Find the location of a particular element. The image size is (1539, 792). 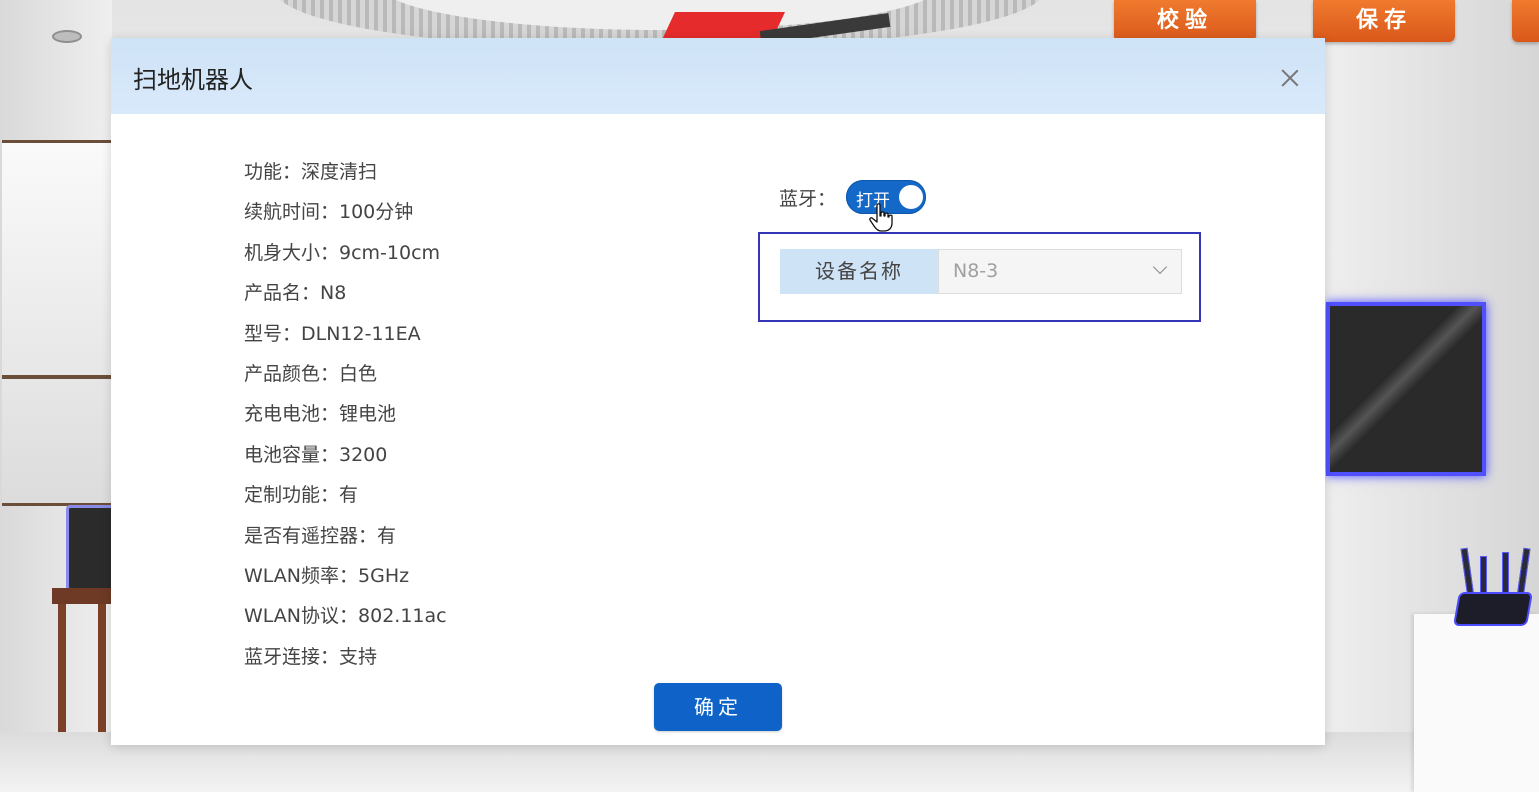

spec-item: 是否有遥控器：有 is located at coordinates (320, 535).